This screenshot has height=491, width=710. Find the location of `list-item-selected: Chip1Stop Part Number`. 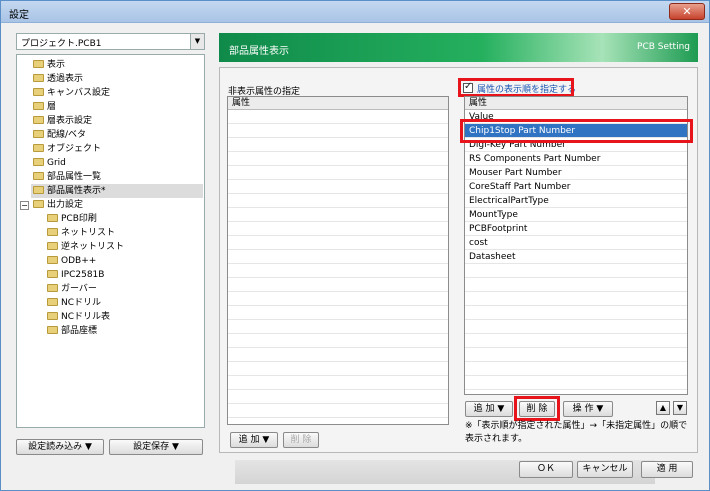

list-item-selected: Chip1Stop Part Number is located at coordinates (576, 131).